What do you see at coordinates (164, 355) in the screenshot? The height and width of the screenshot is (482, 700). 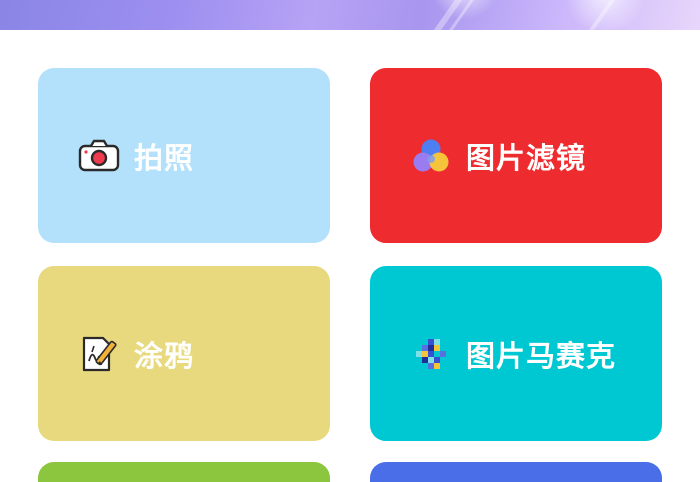 I see `doodle-tile-label: 涂鸦` at bounding box center [164, 355].